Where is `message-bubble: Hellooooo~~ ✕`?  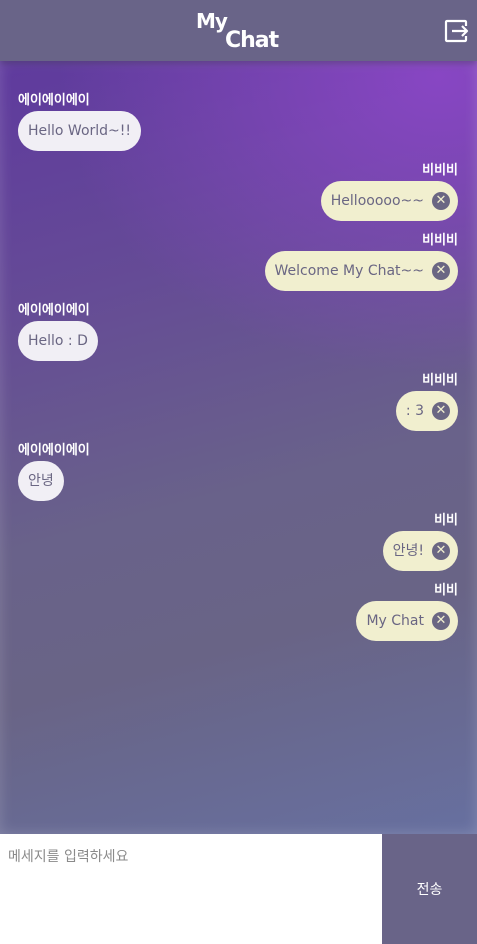 message-bubble: Hellooooo~~ ✕ is located at coordinates (389, 201).